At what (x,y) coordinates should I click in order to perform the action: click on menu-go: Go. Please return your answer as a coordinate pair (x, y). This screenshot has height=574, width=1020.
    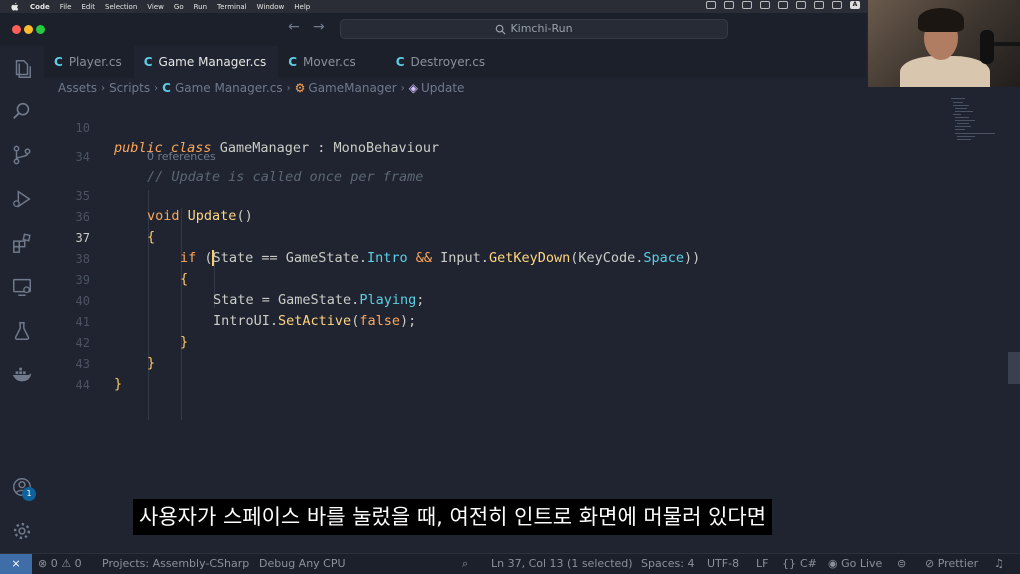
    Looking at the image, I should click on (179, 7).